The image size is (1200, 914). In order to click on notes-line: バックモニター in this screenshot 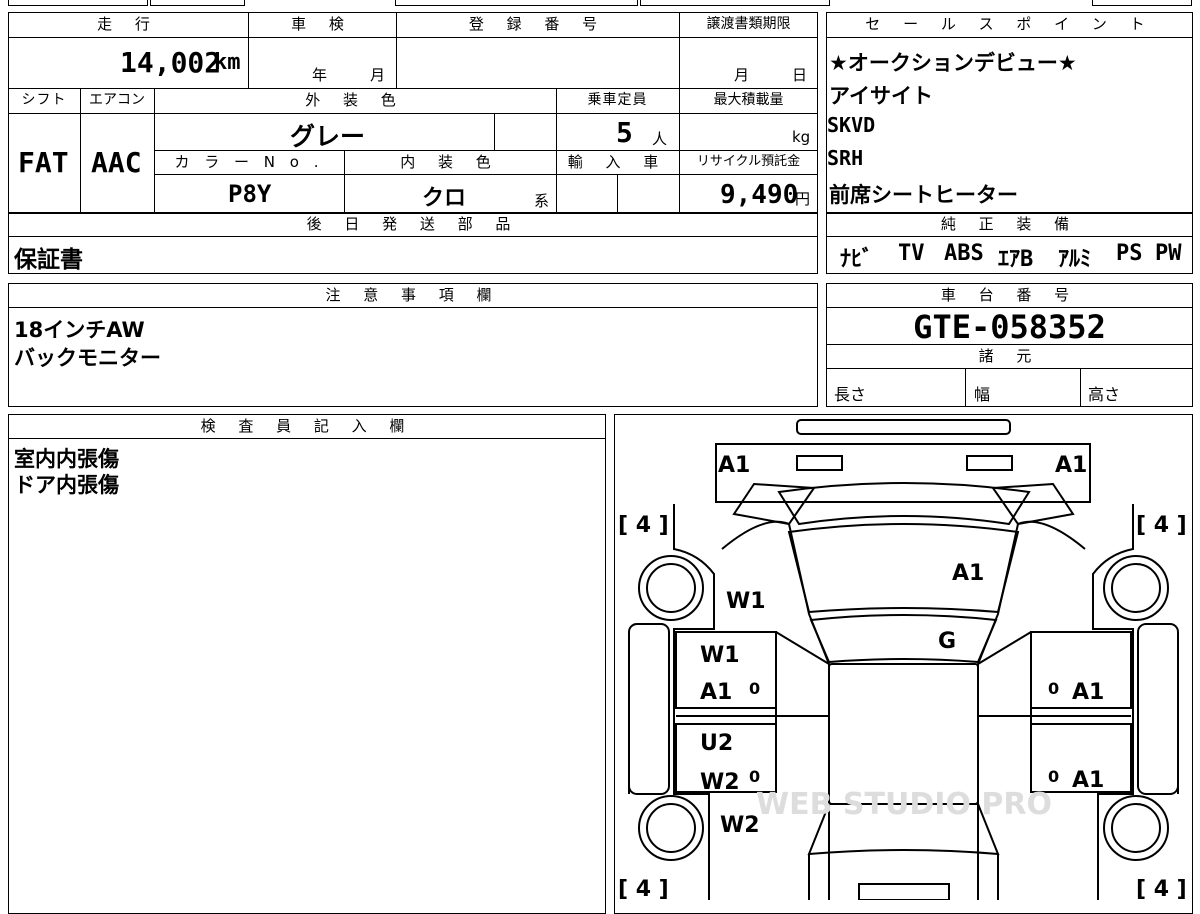, I will do `click(87, 358)`.